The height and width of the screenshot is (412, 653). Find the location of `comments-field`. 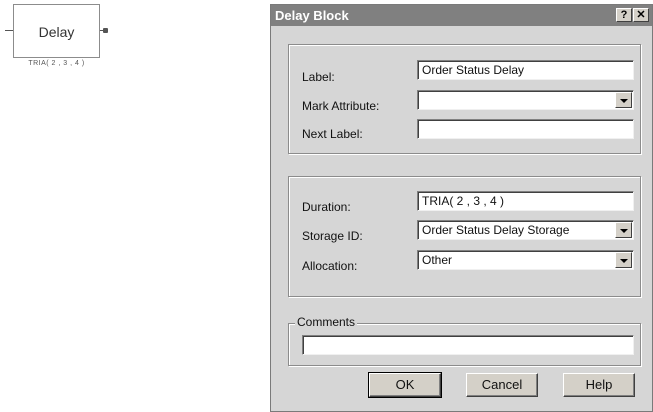

comments-field is located at coordinates (468, 345).